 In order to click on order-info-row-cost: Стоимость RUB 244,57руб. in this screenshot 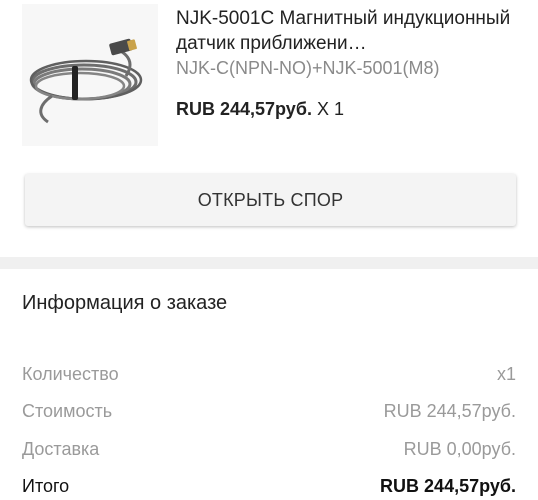, I will do `click(269, 411)`.